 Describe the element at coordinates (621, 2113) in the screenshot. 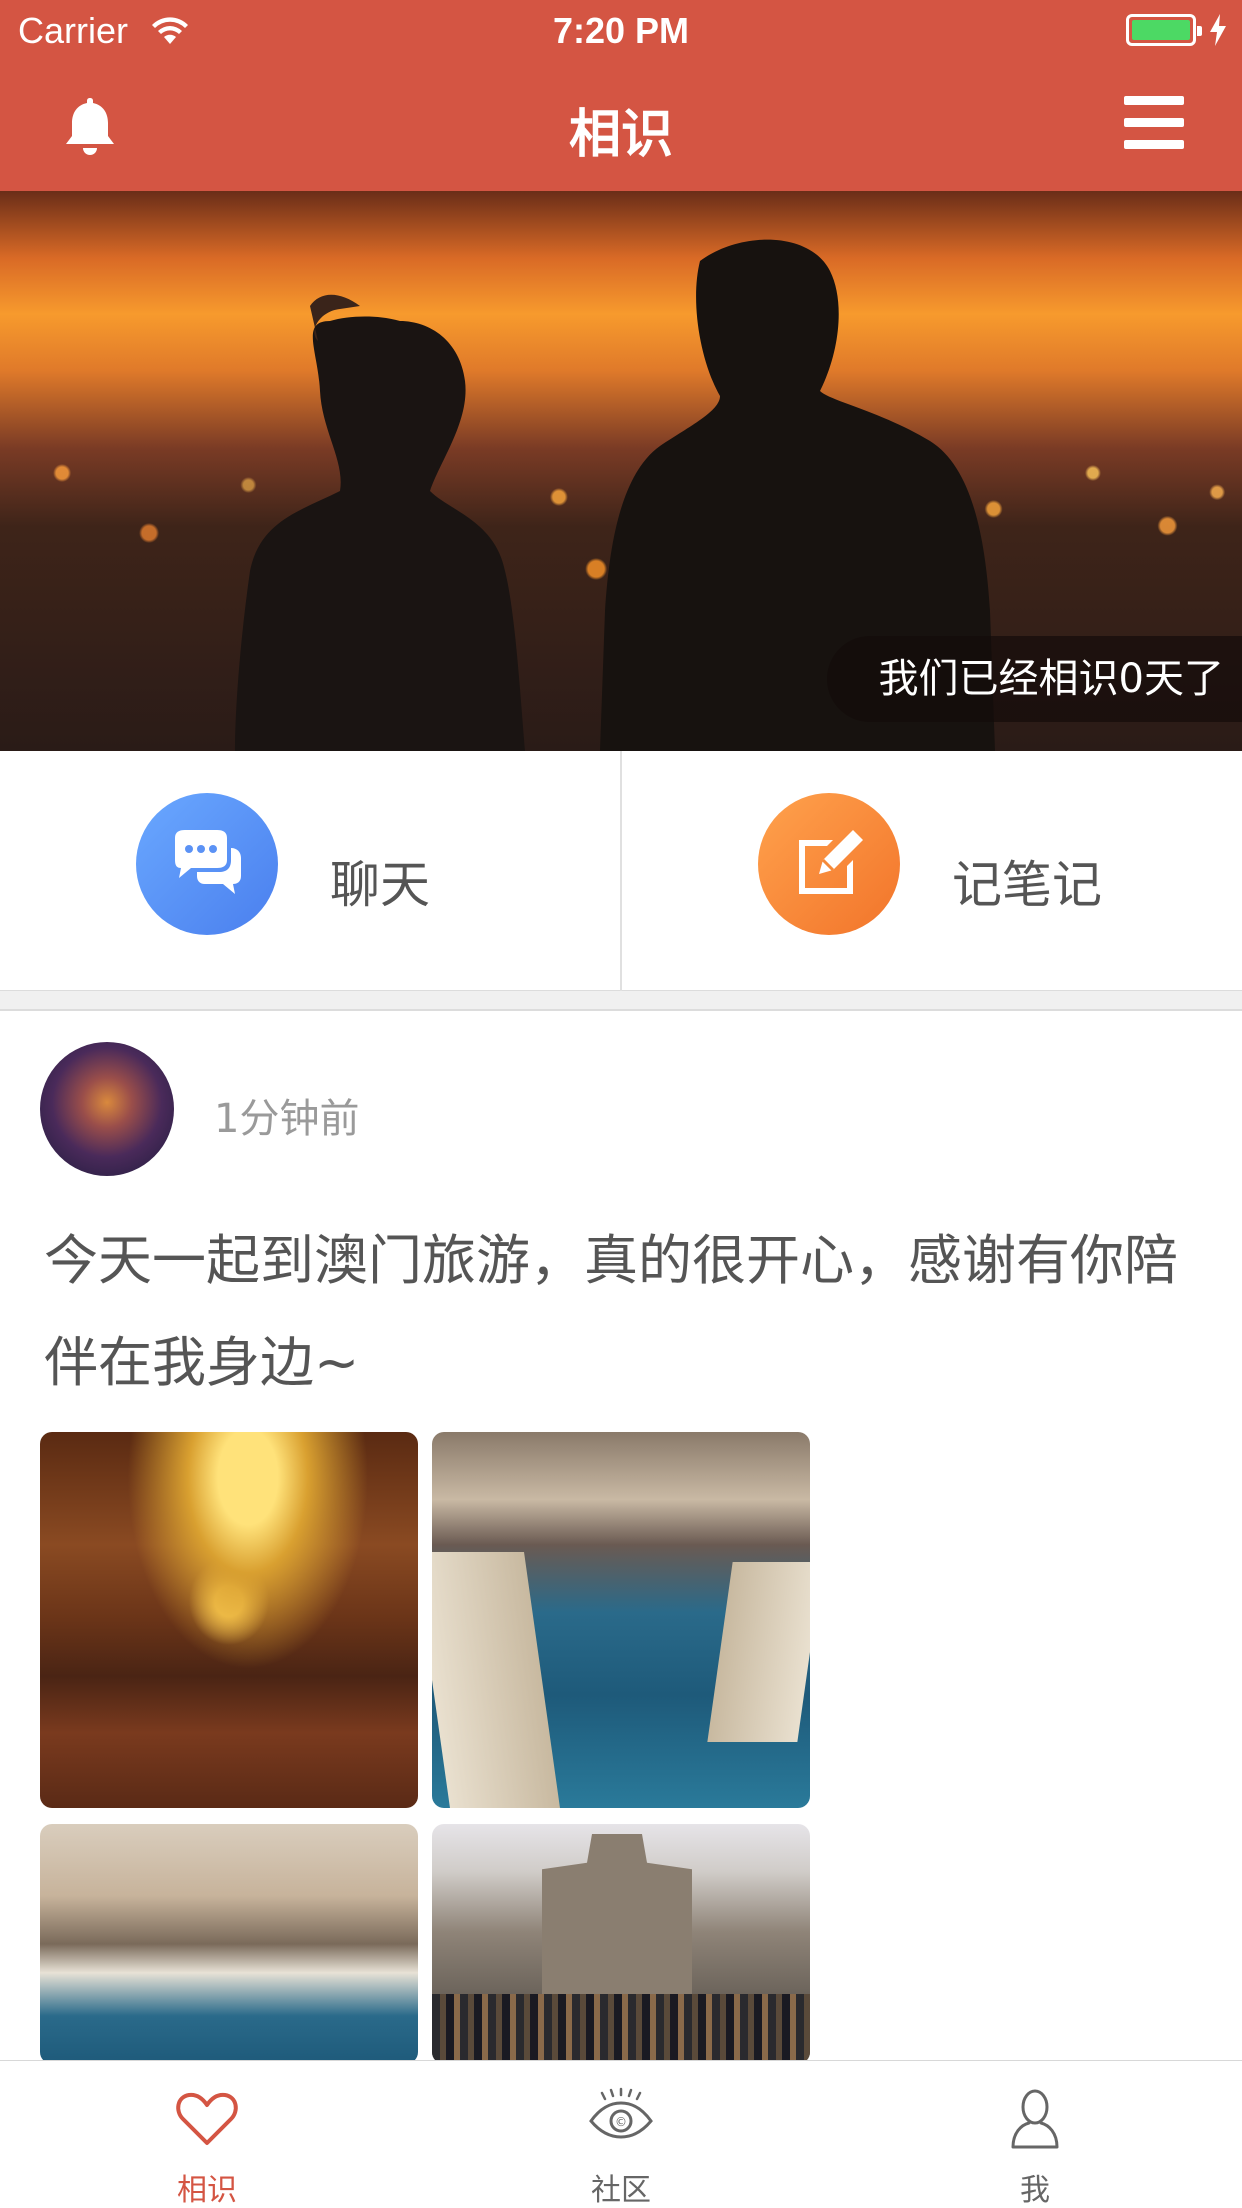

I see `eye-icon: ©` at that location.